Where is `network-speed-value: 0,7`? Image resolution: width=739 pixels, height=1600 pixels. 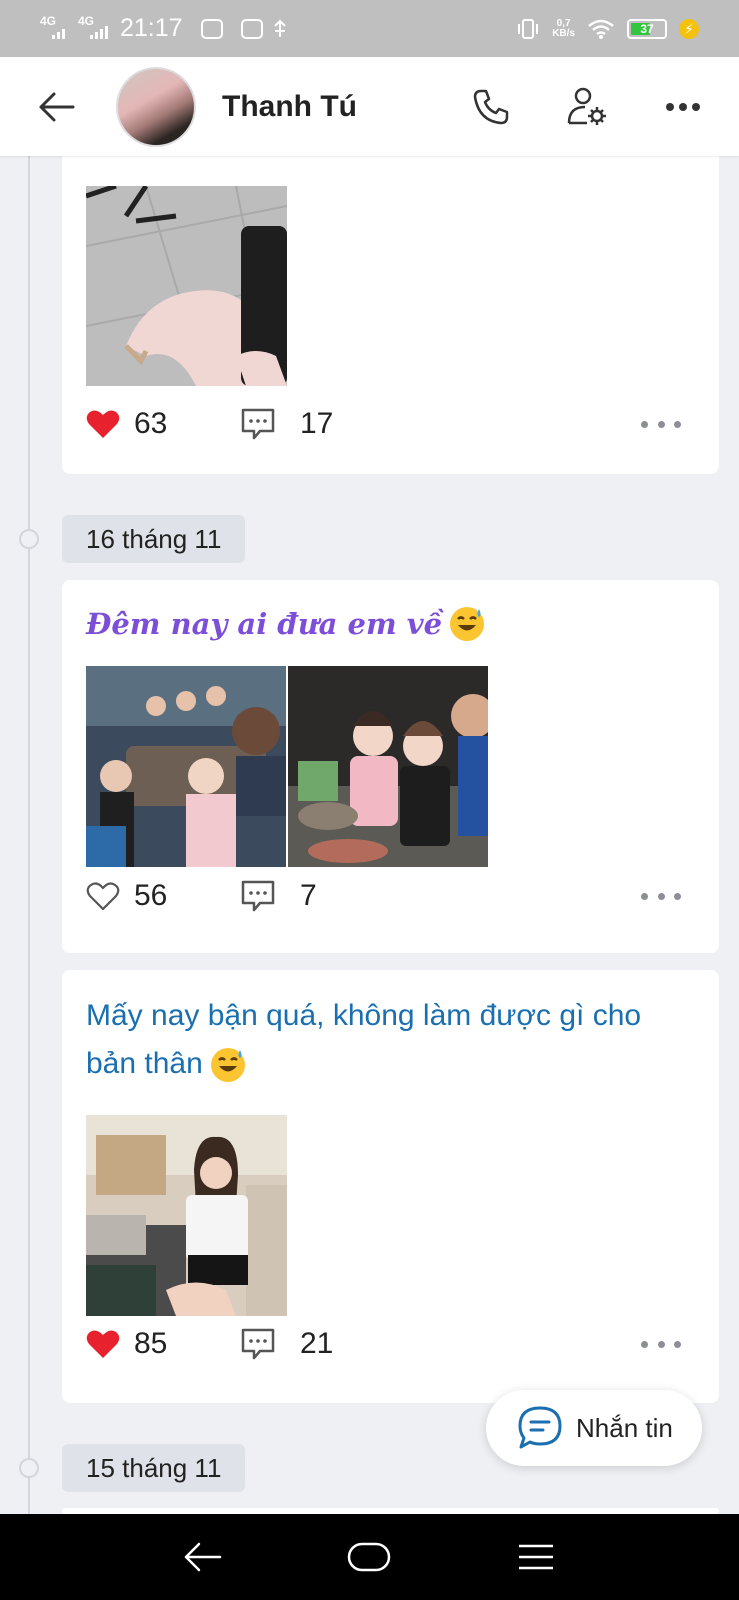
network-speed-value: 0,7 is located at coordinates (563, 23).